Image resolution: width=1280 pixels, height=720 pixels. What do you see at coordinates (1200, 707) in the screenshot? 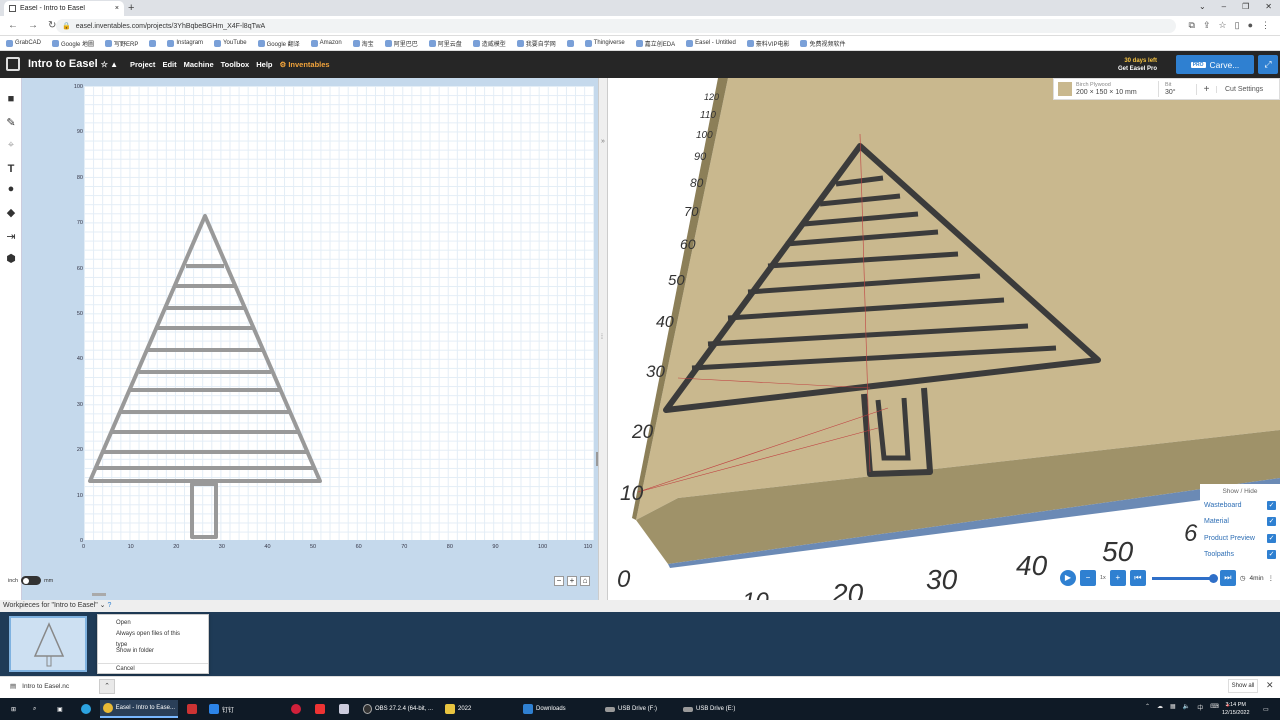
I see `ime-icon: 中` at bounding box center [1200, 707].